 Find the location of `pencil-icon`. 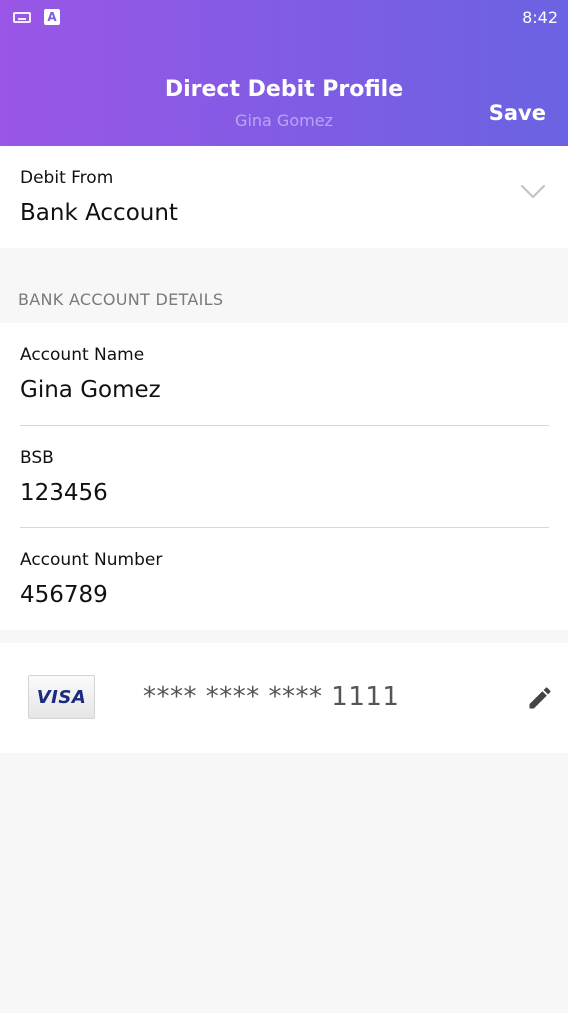

pencil-icon is located at coordinates (540, 698).